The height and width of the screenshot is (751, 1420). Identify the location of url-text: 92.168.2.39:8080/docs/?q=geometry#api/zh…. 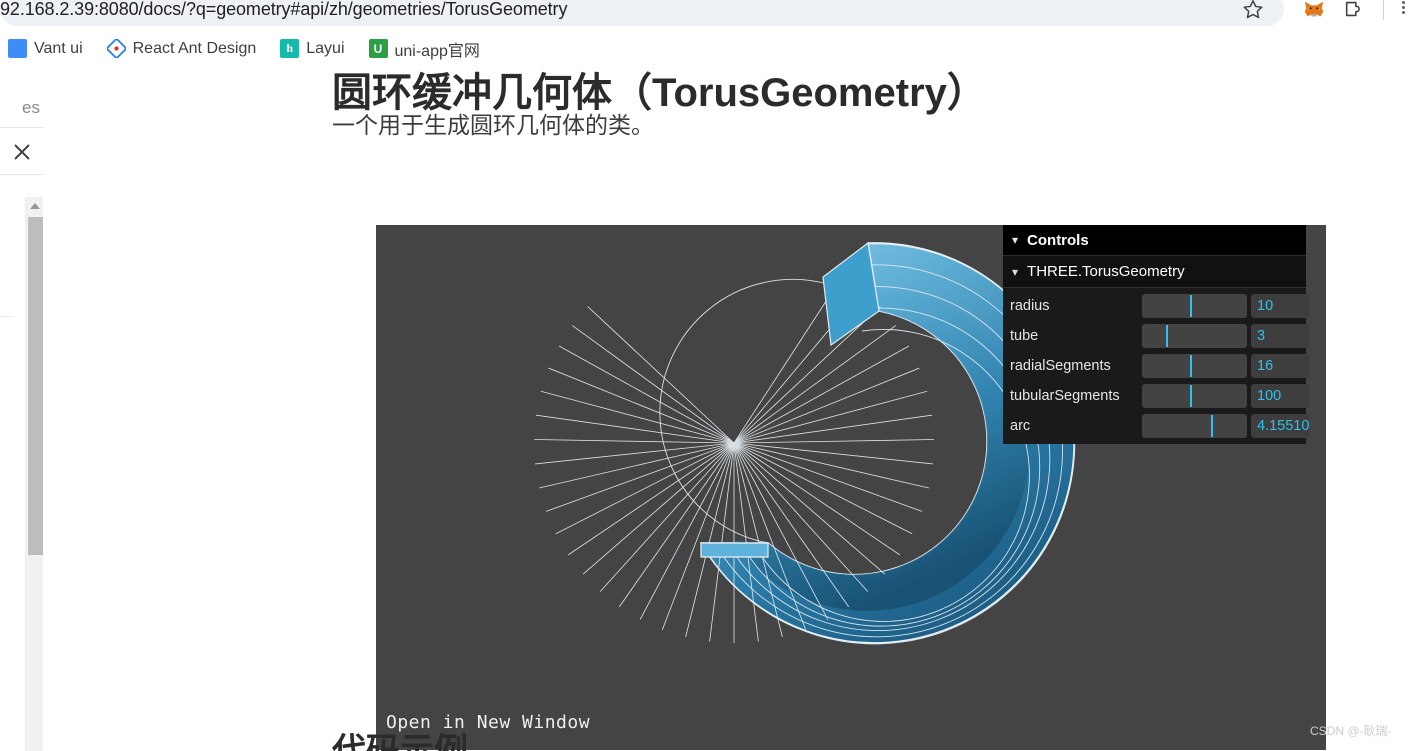
(284, 9).